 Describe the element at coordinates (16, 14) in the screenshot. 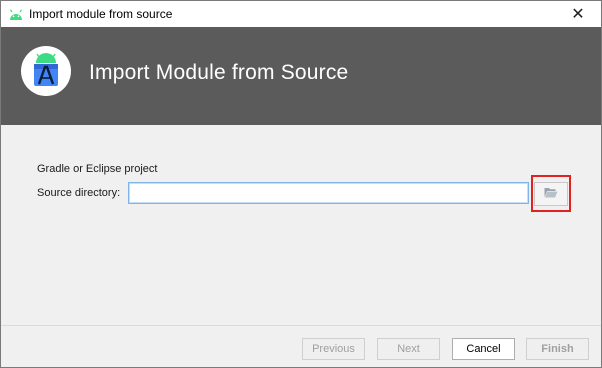

I see `android-icon` at that location.